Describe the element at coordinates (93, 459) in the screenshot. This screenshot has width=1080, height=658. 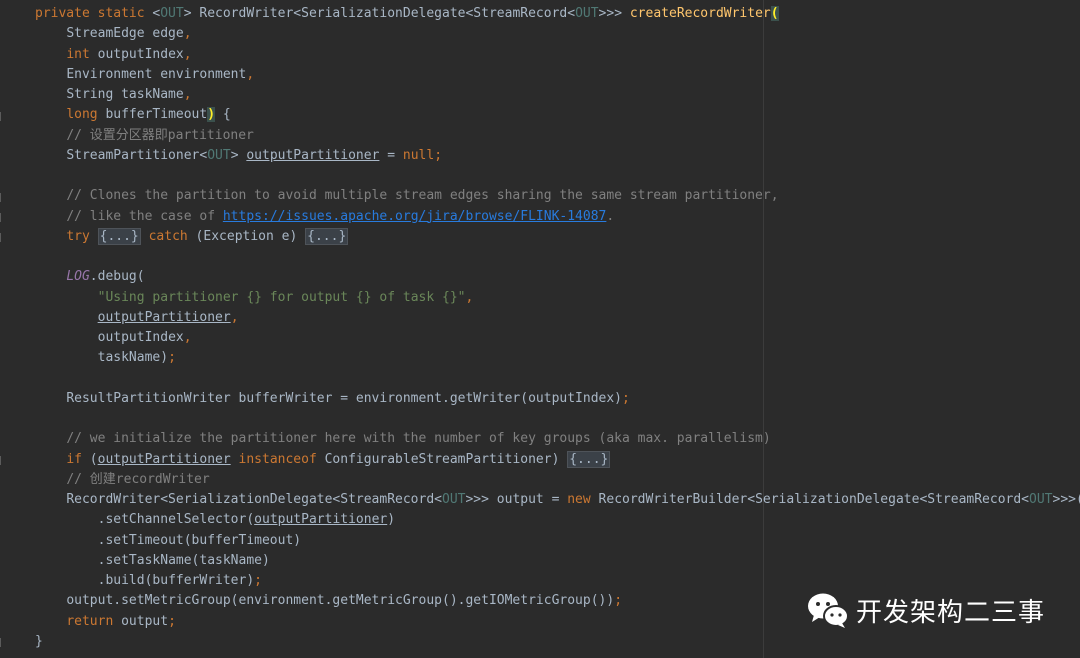
I see `token: (` at that location.